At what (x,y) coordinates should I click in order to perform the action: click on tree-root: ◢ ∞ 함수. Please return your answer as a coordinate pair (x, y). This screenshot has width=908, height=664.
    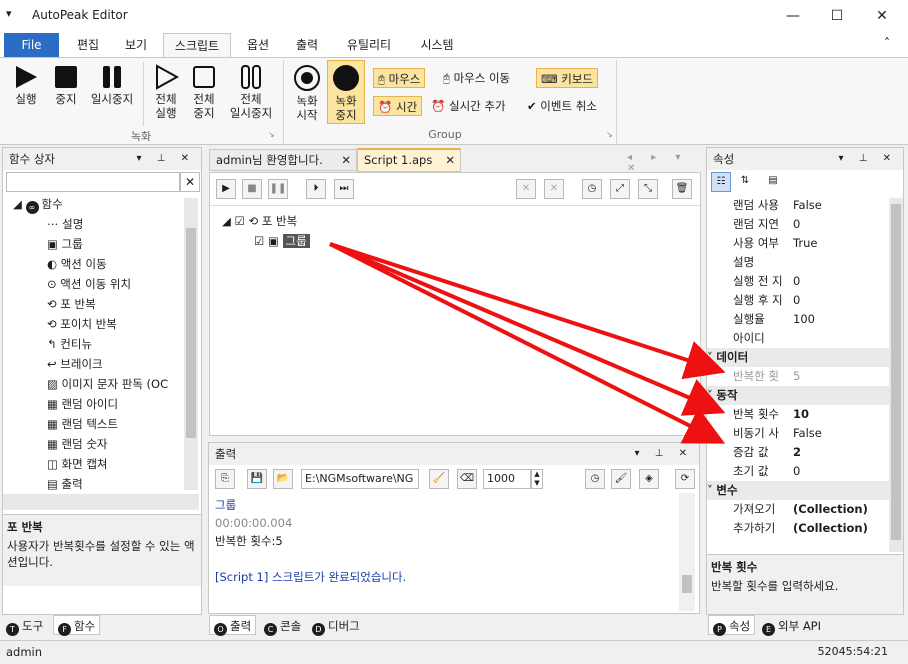
    Looking at the image, I should click on (38, 204).